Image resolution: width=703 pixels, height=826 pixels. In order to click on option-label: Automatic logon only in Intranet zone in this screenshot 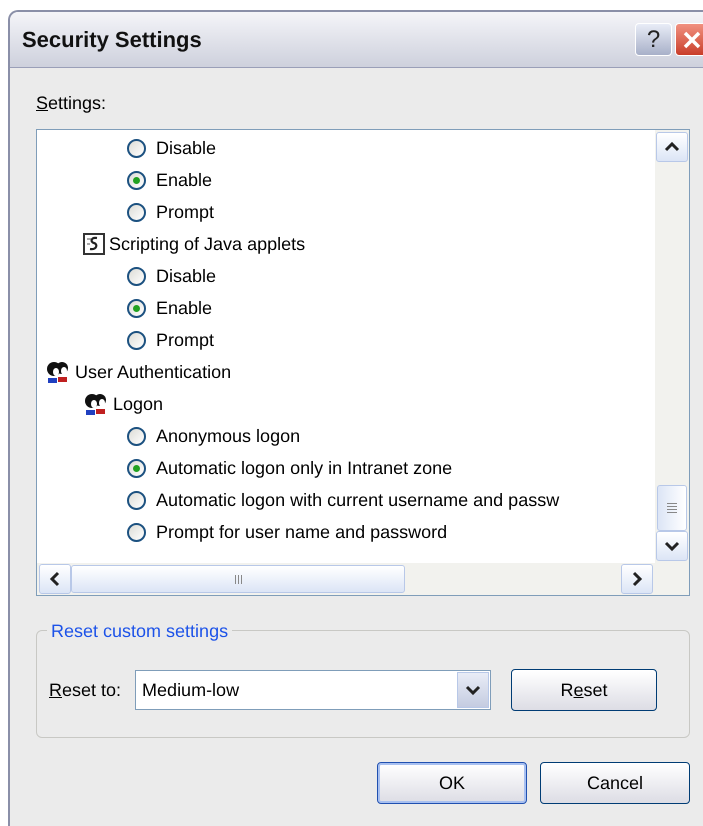, I will do `click(304, 468)`.